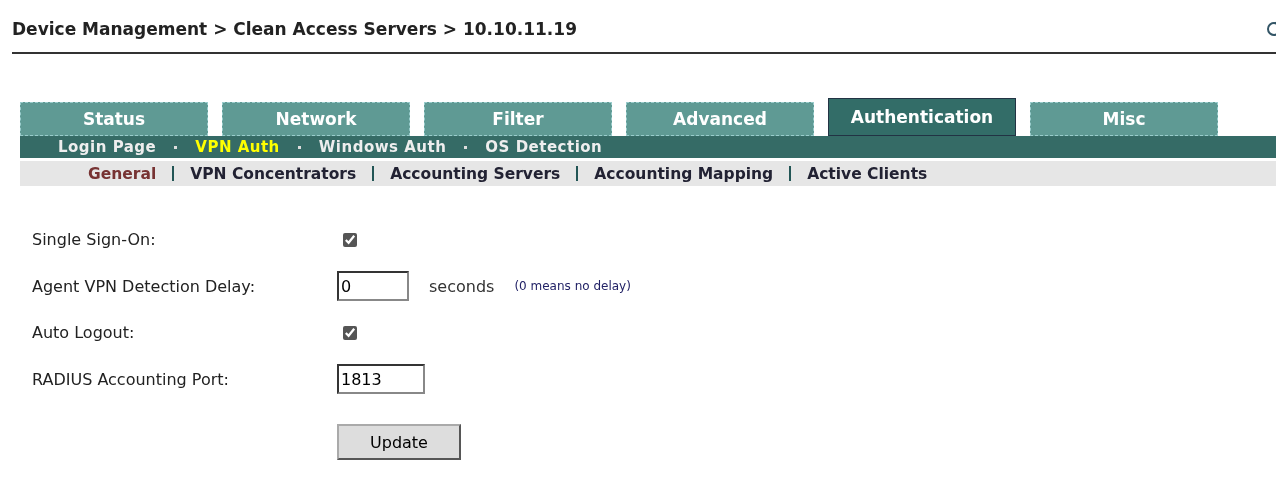 The width and height of the screenshot is (1276, 484). Describe the element at coordinates (122, 173) in the screenshot. I see `section-link: General` at that location.